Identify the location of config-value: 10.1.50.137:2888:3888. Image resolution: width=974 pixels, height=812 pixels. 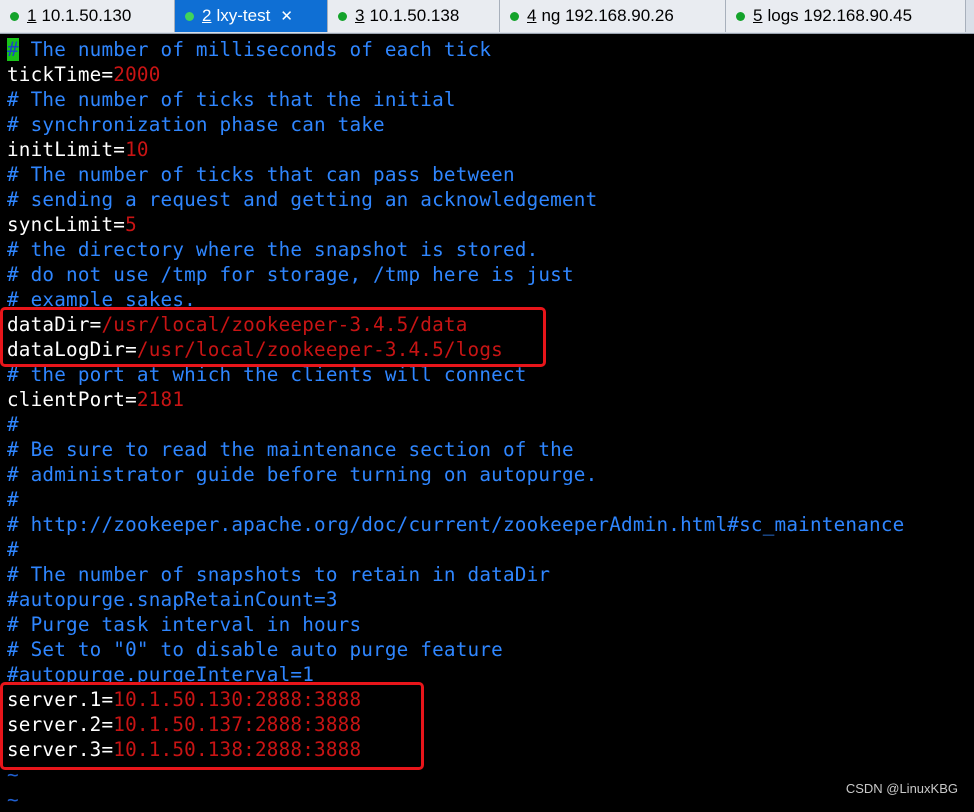
(237, 724).